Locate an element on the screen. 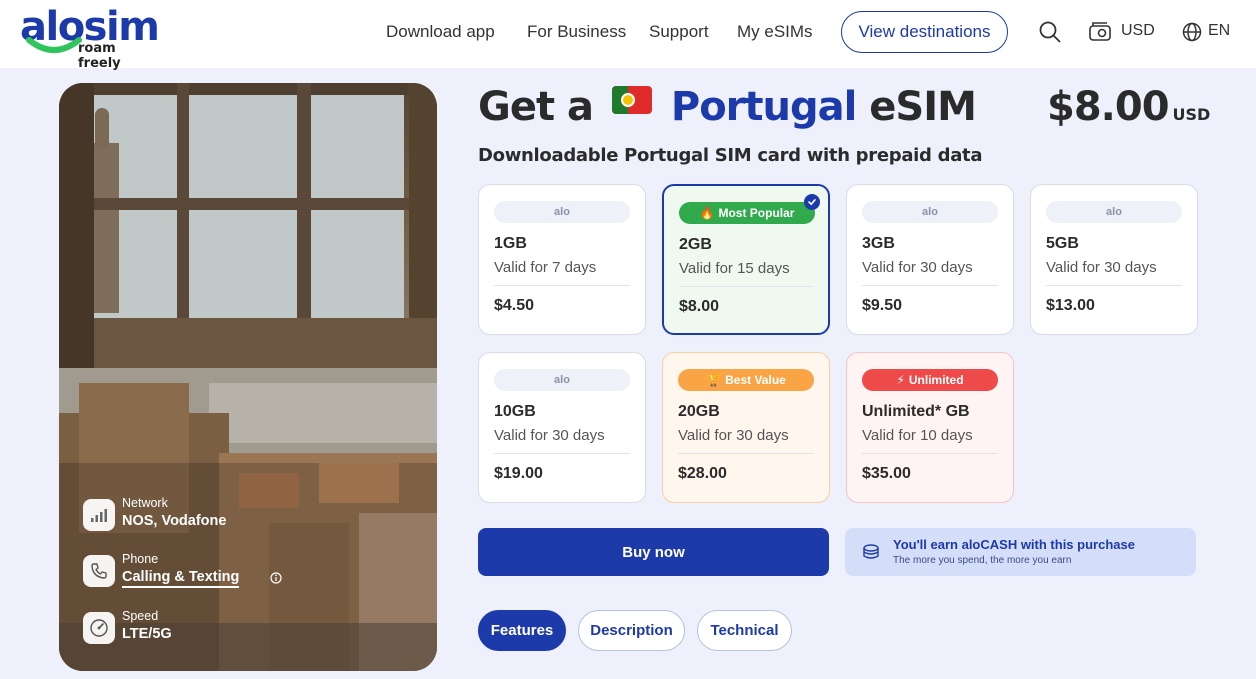  fire-icon: 🔥 is located at coordinates (707, 213).